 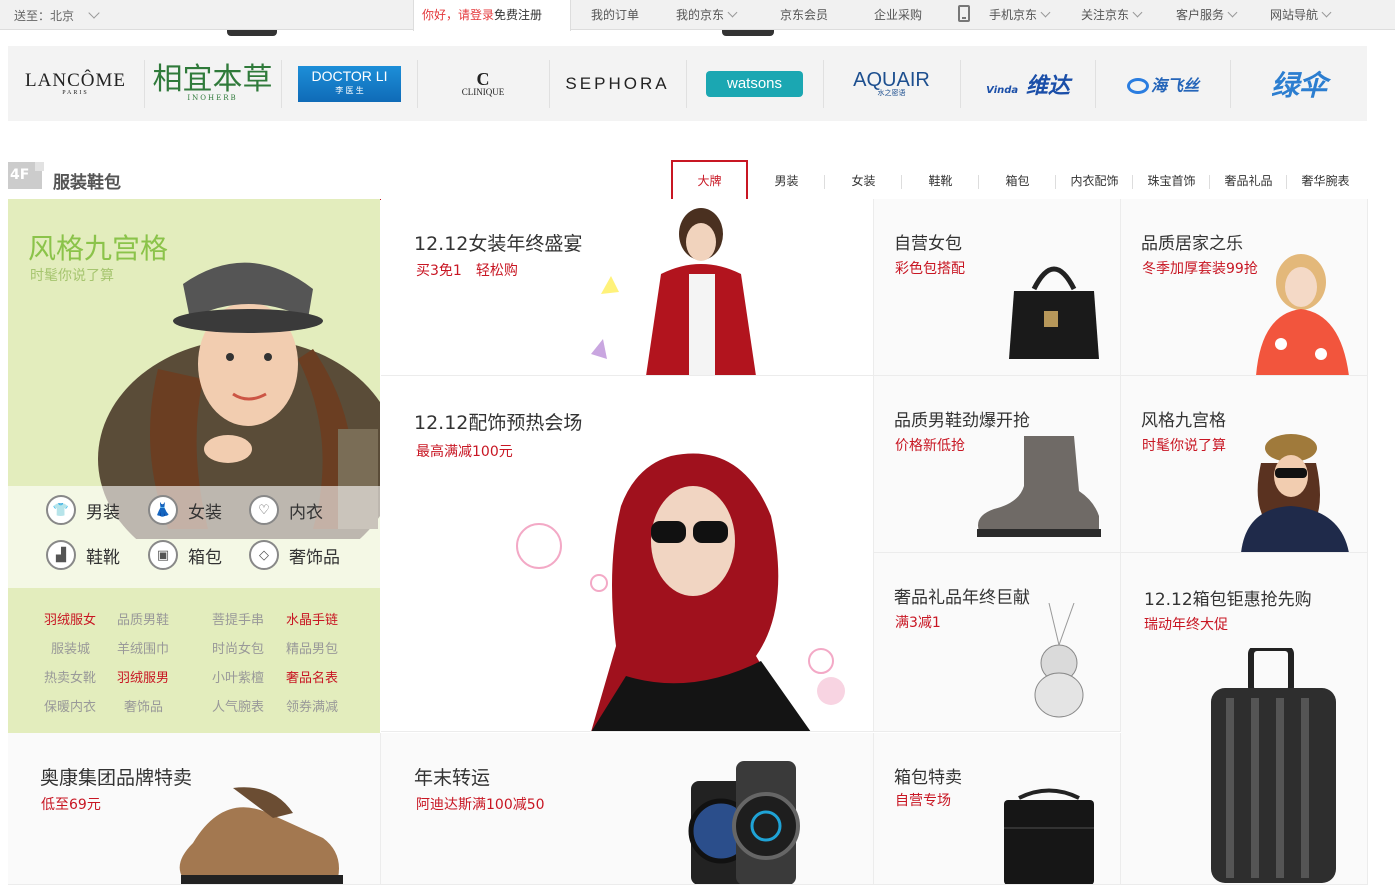 What do you see at coordinates (1192, 244) in the screenshot?
I see `promo-title: 品质居家之乐` at bounding box center [1192, 244].